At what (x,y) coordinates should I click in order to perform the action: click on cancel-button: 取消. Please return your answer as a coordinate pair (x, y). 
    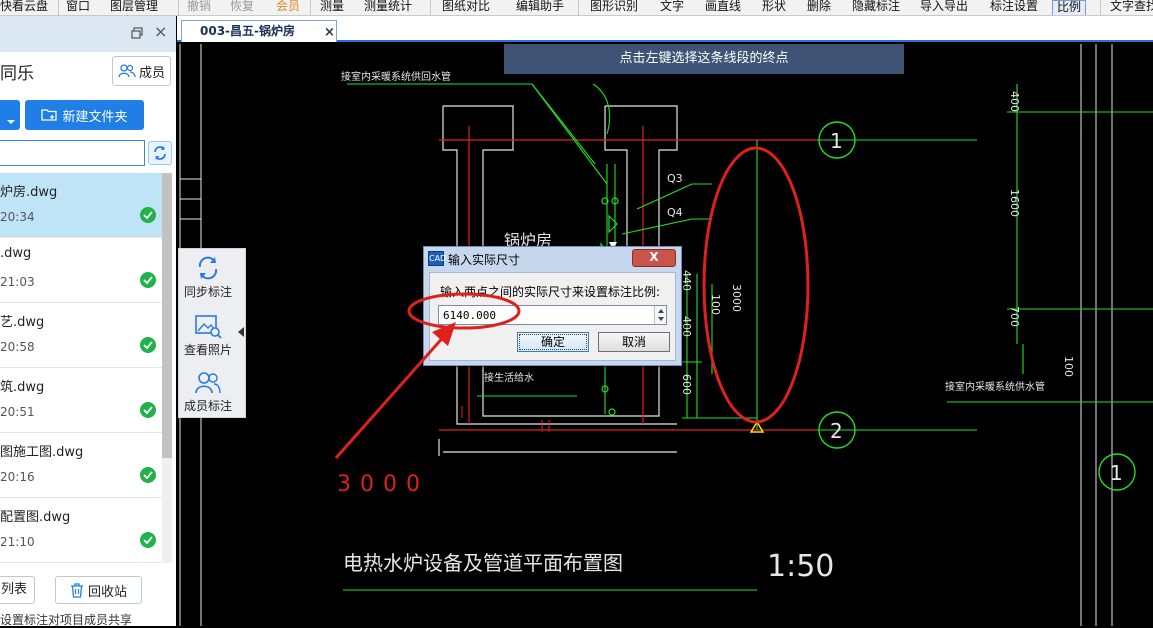
    Looking at the image, I should click on (634, 342).